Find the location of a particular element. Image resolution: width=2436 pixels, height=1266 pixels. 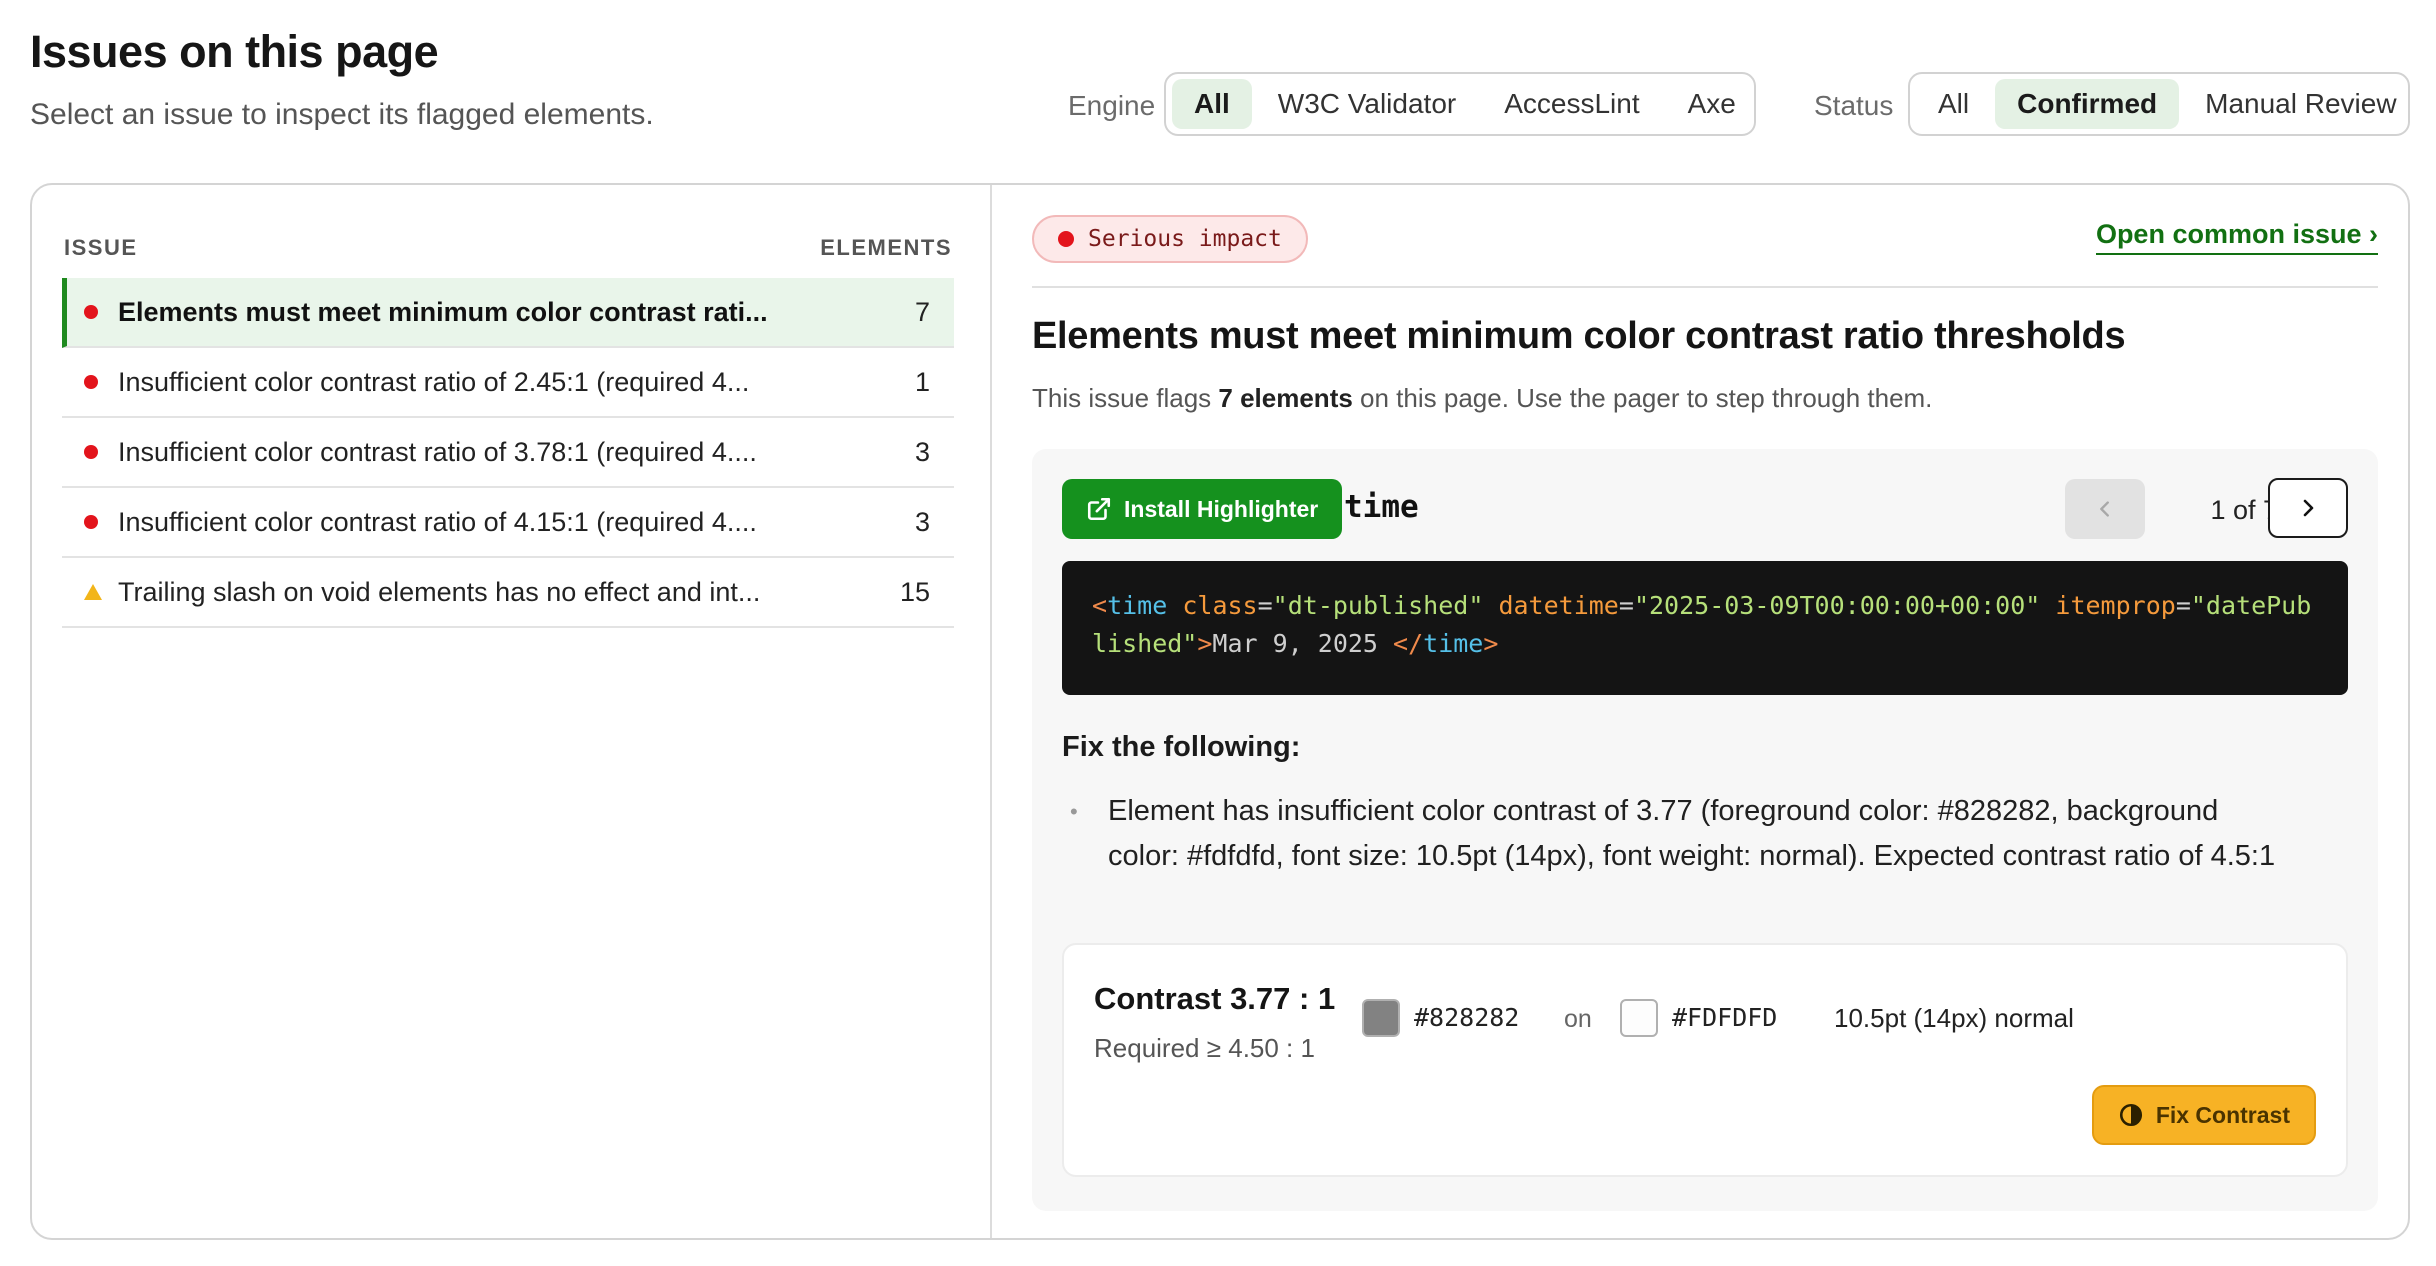

engine-filter: All W3C Validator AccessLint Axe is located at coordinates (1460, 104).